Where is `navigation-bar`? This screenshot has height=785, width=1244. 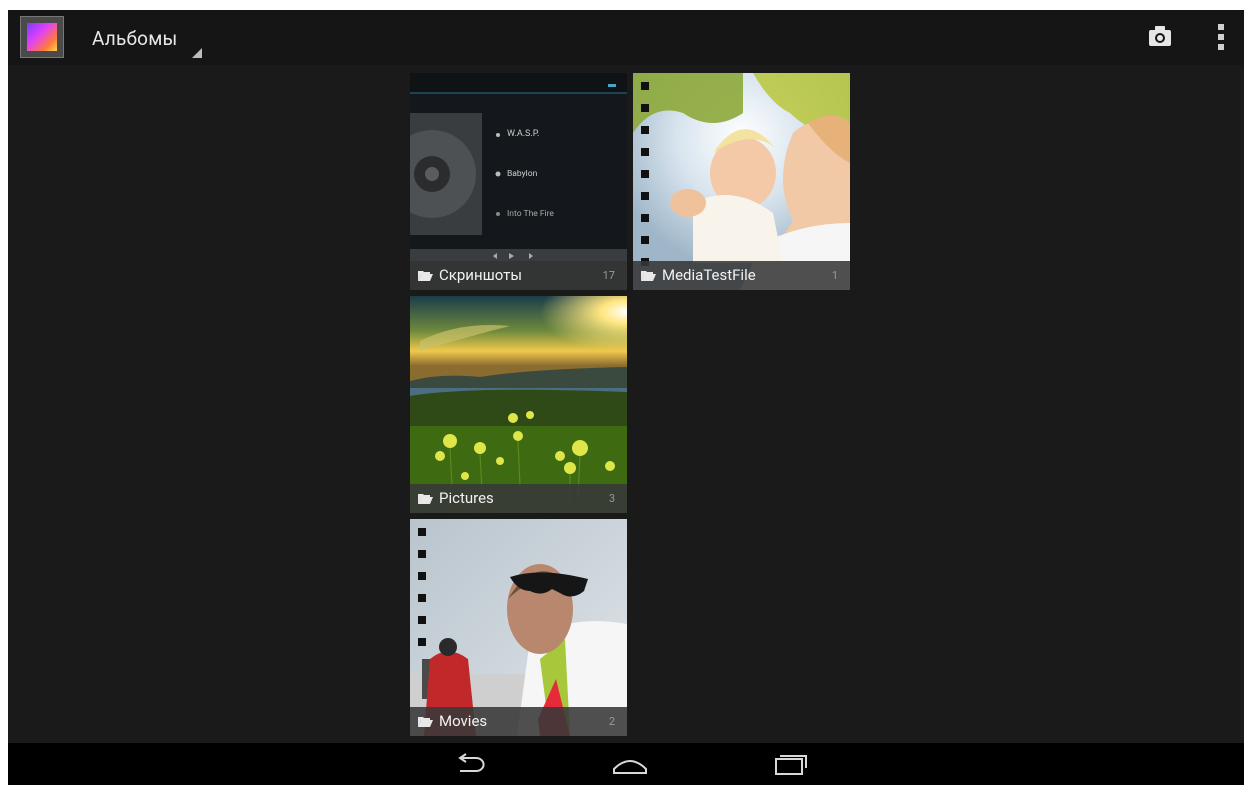
navigation-bar is located at coordinates (626, 764).